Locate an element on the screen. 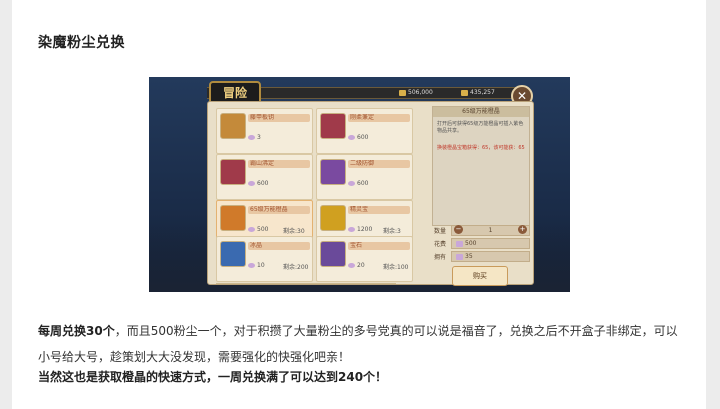  item-price: 1200 is located at coordinates (360, 229).